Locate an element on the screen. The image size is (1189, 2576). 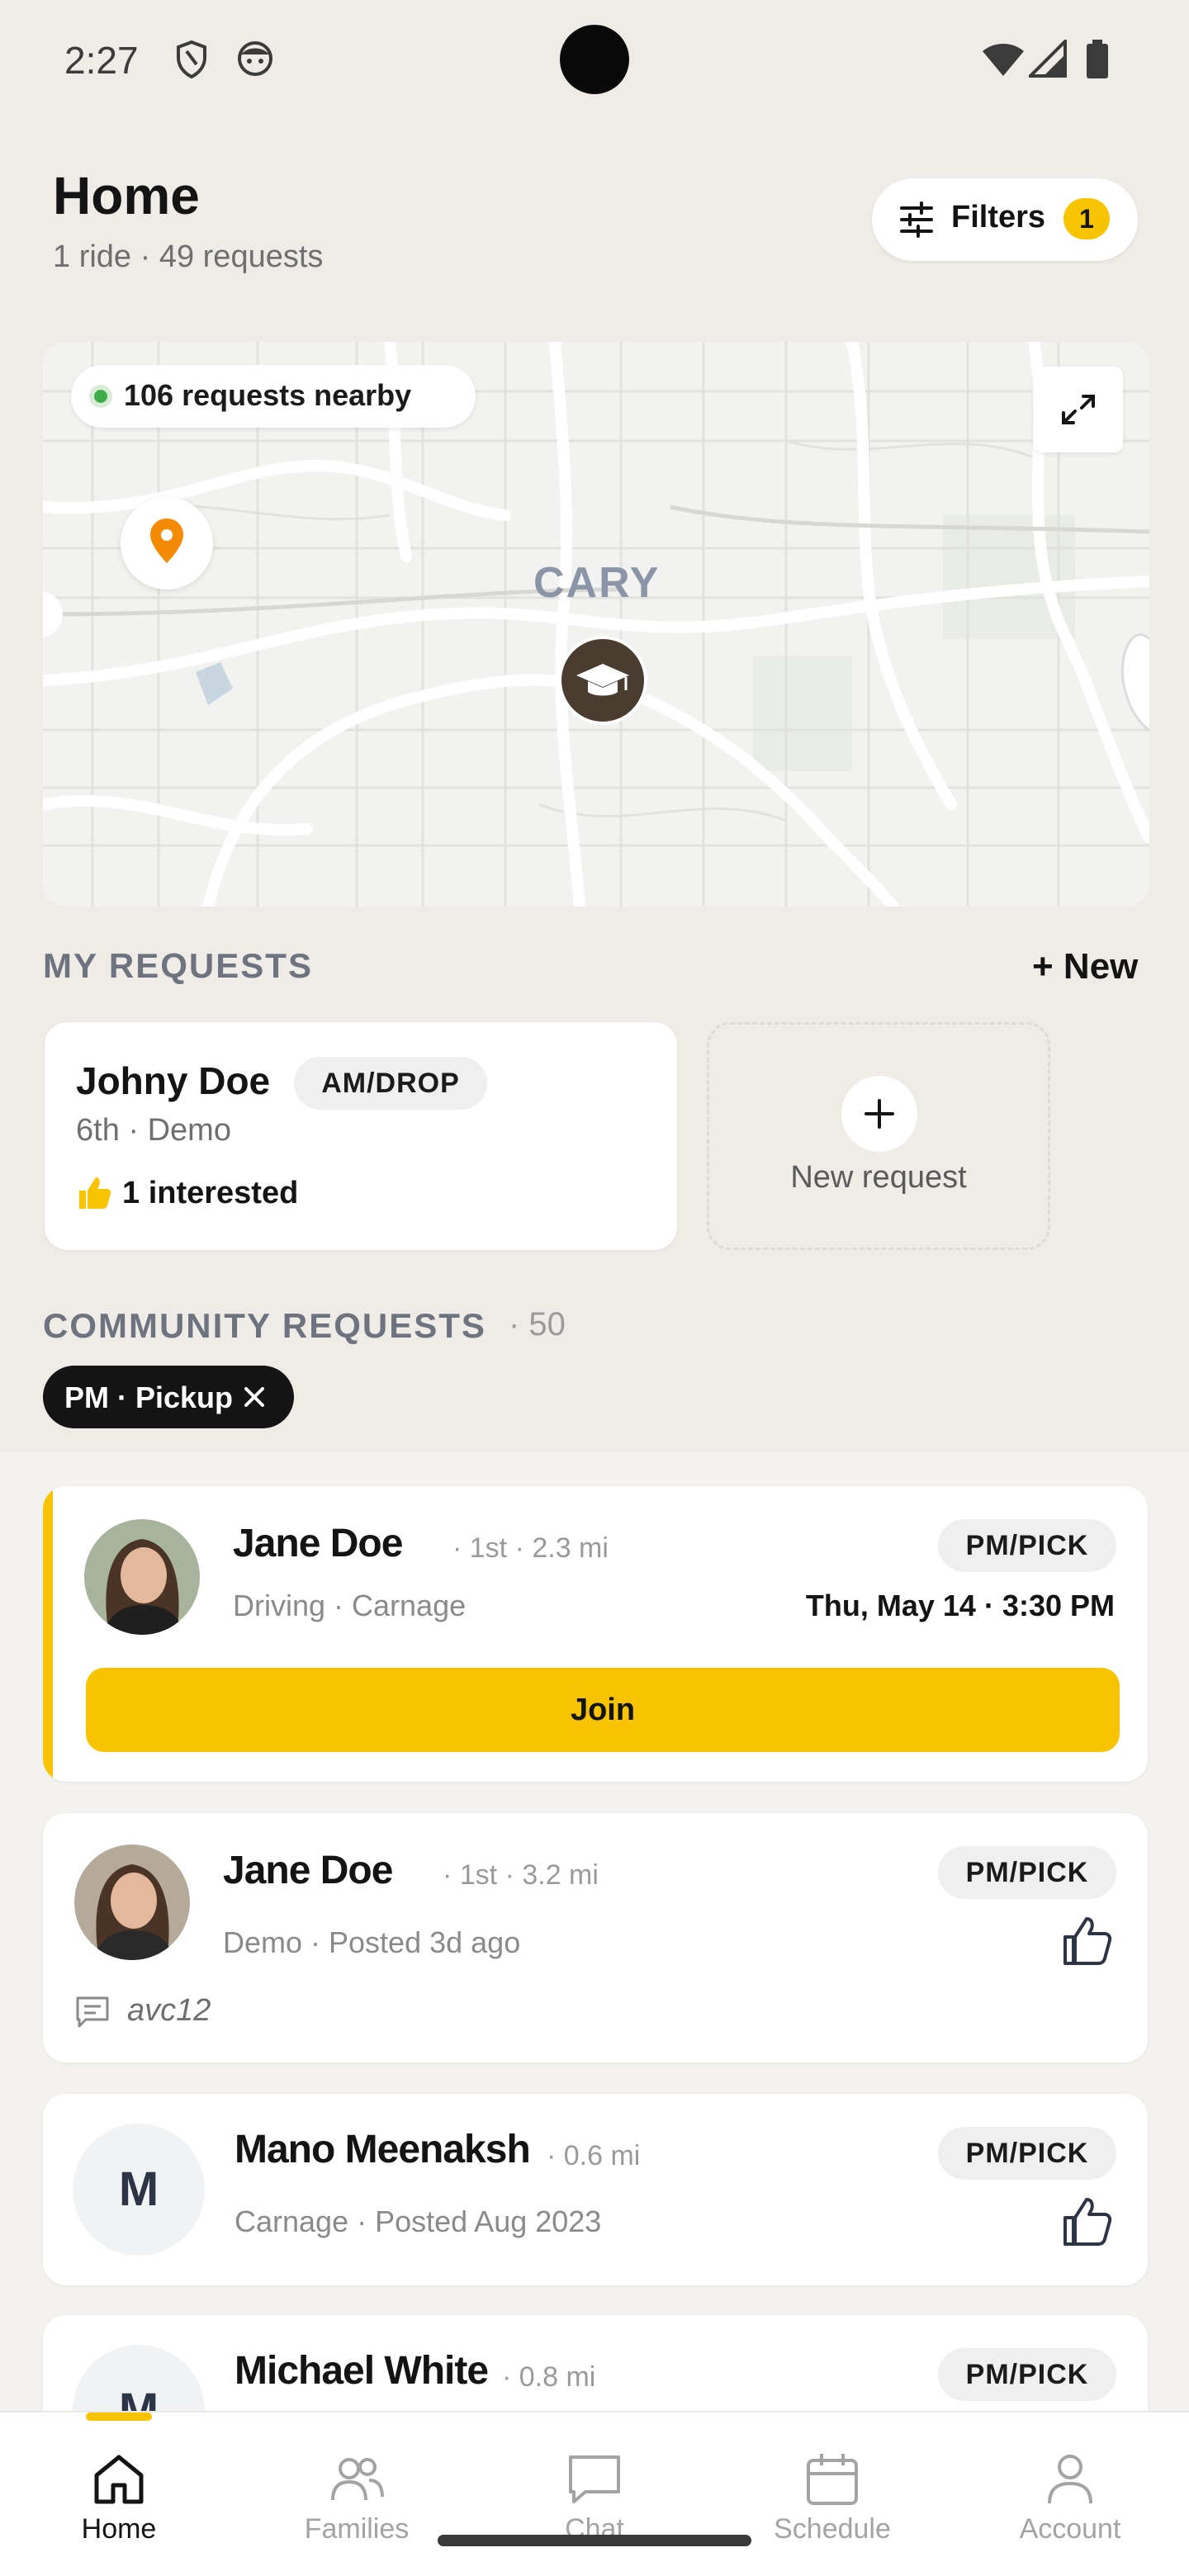
location-pin-marker is located at coordinates (167, 543).